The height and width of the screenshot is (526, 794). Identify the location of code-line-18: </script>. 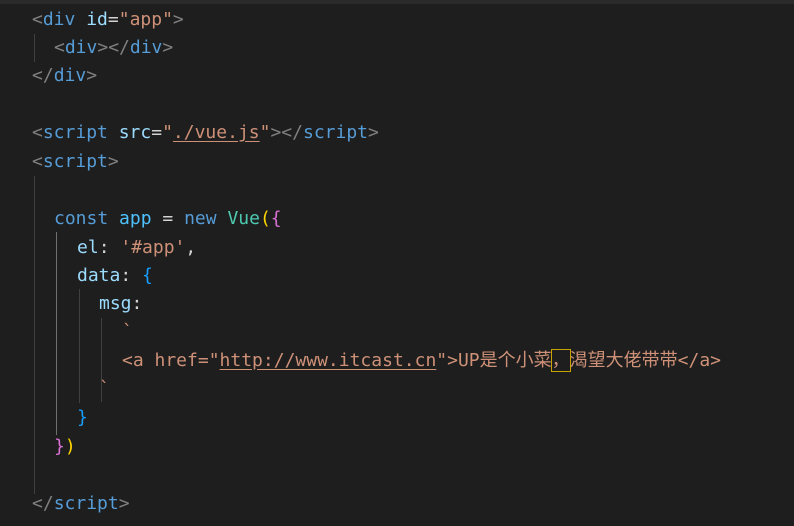
(81, 504).